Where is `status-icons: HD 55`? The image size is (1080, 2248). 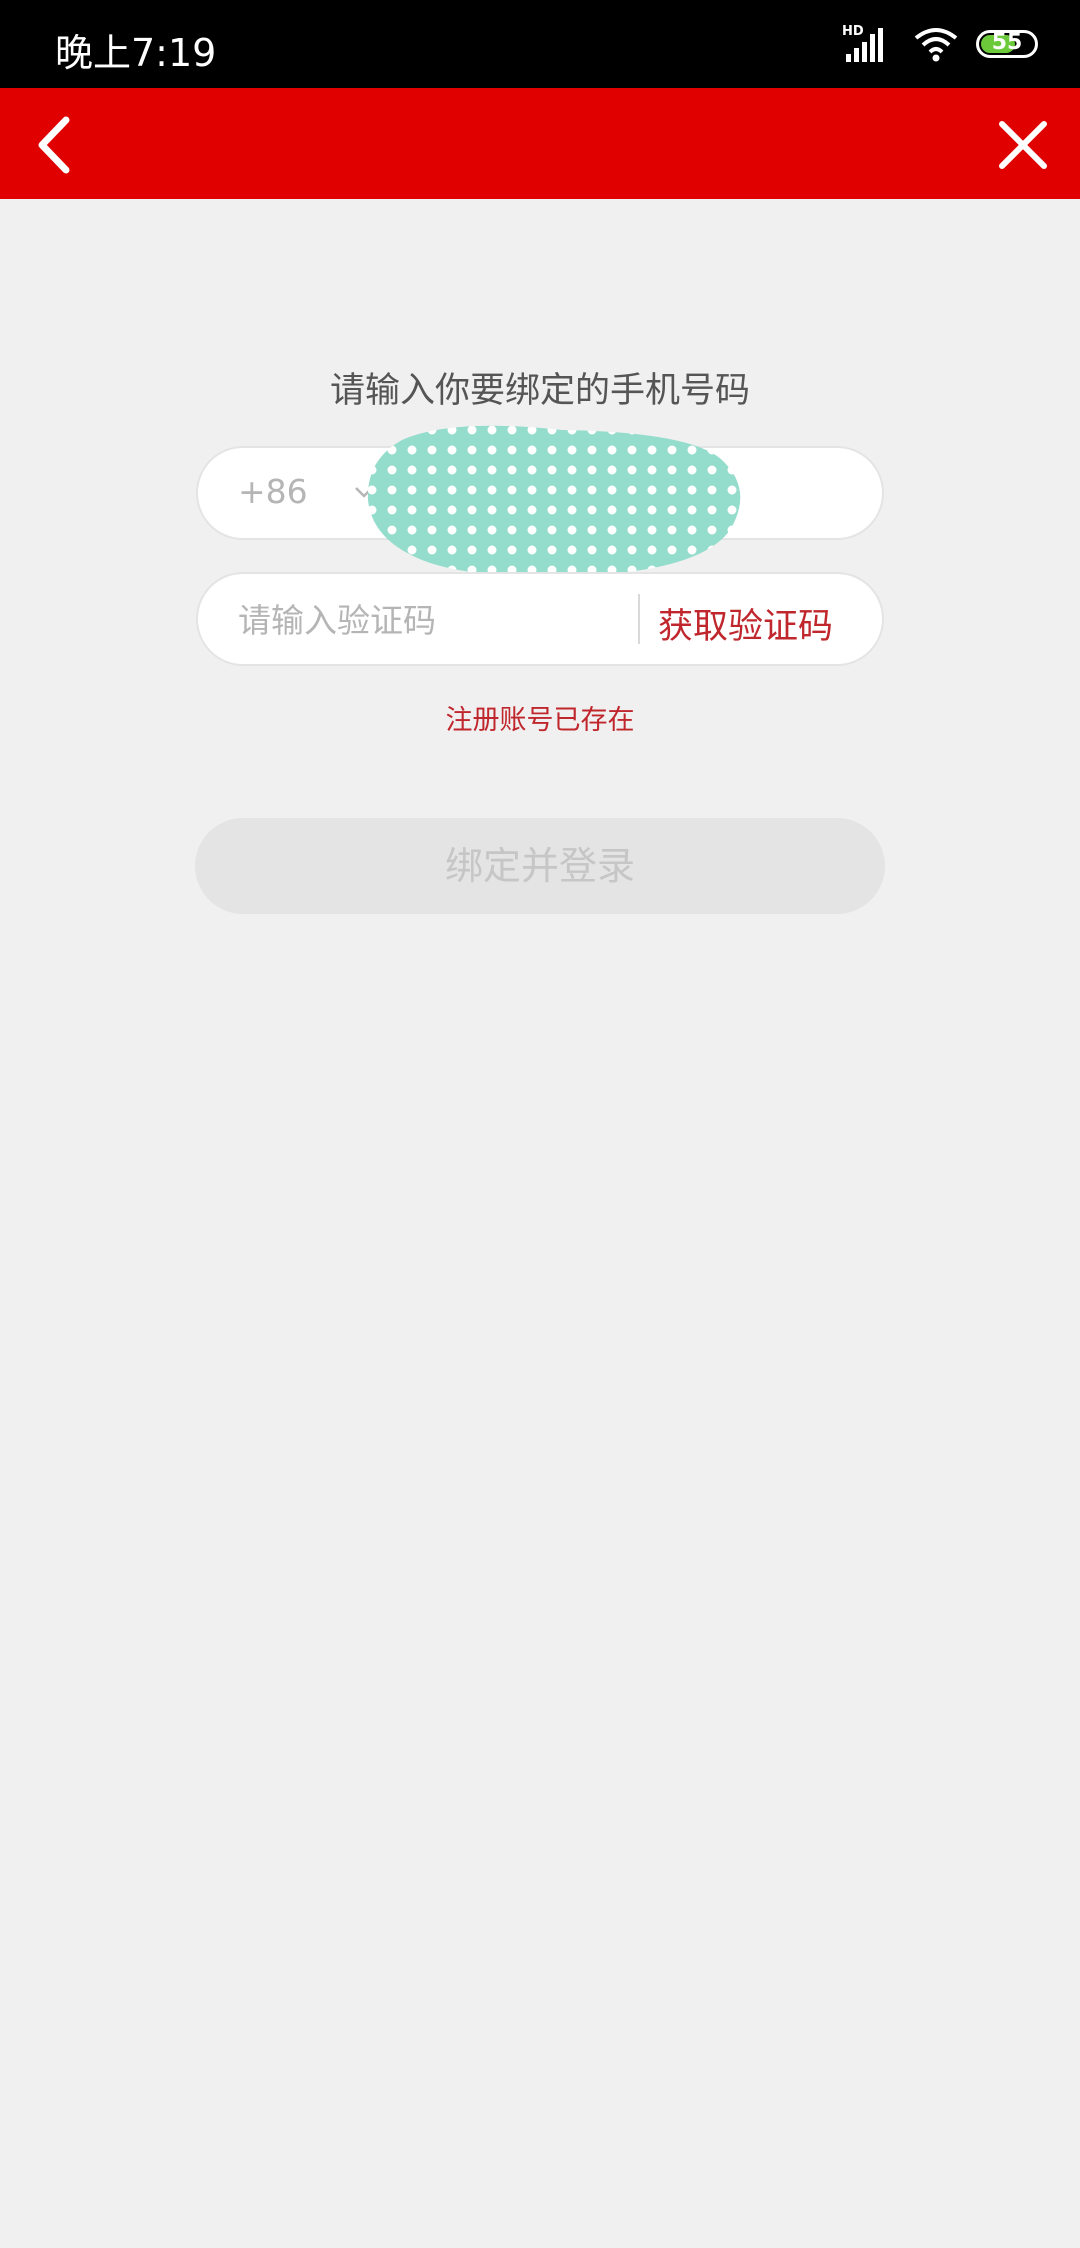 status-icons: HD 55 is located at coordinates (940, 44).